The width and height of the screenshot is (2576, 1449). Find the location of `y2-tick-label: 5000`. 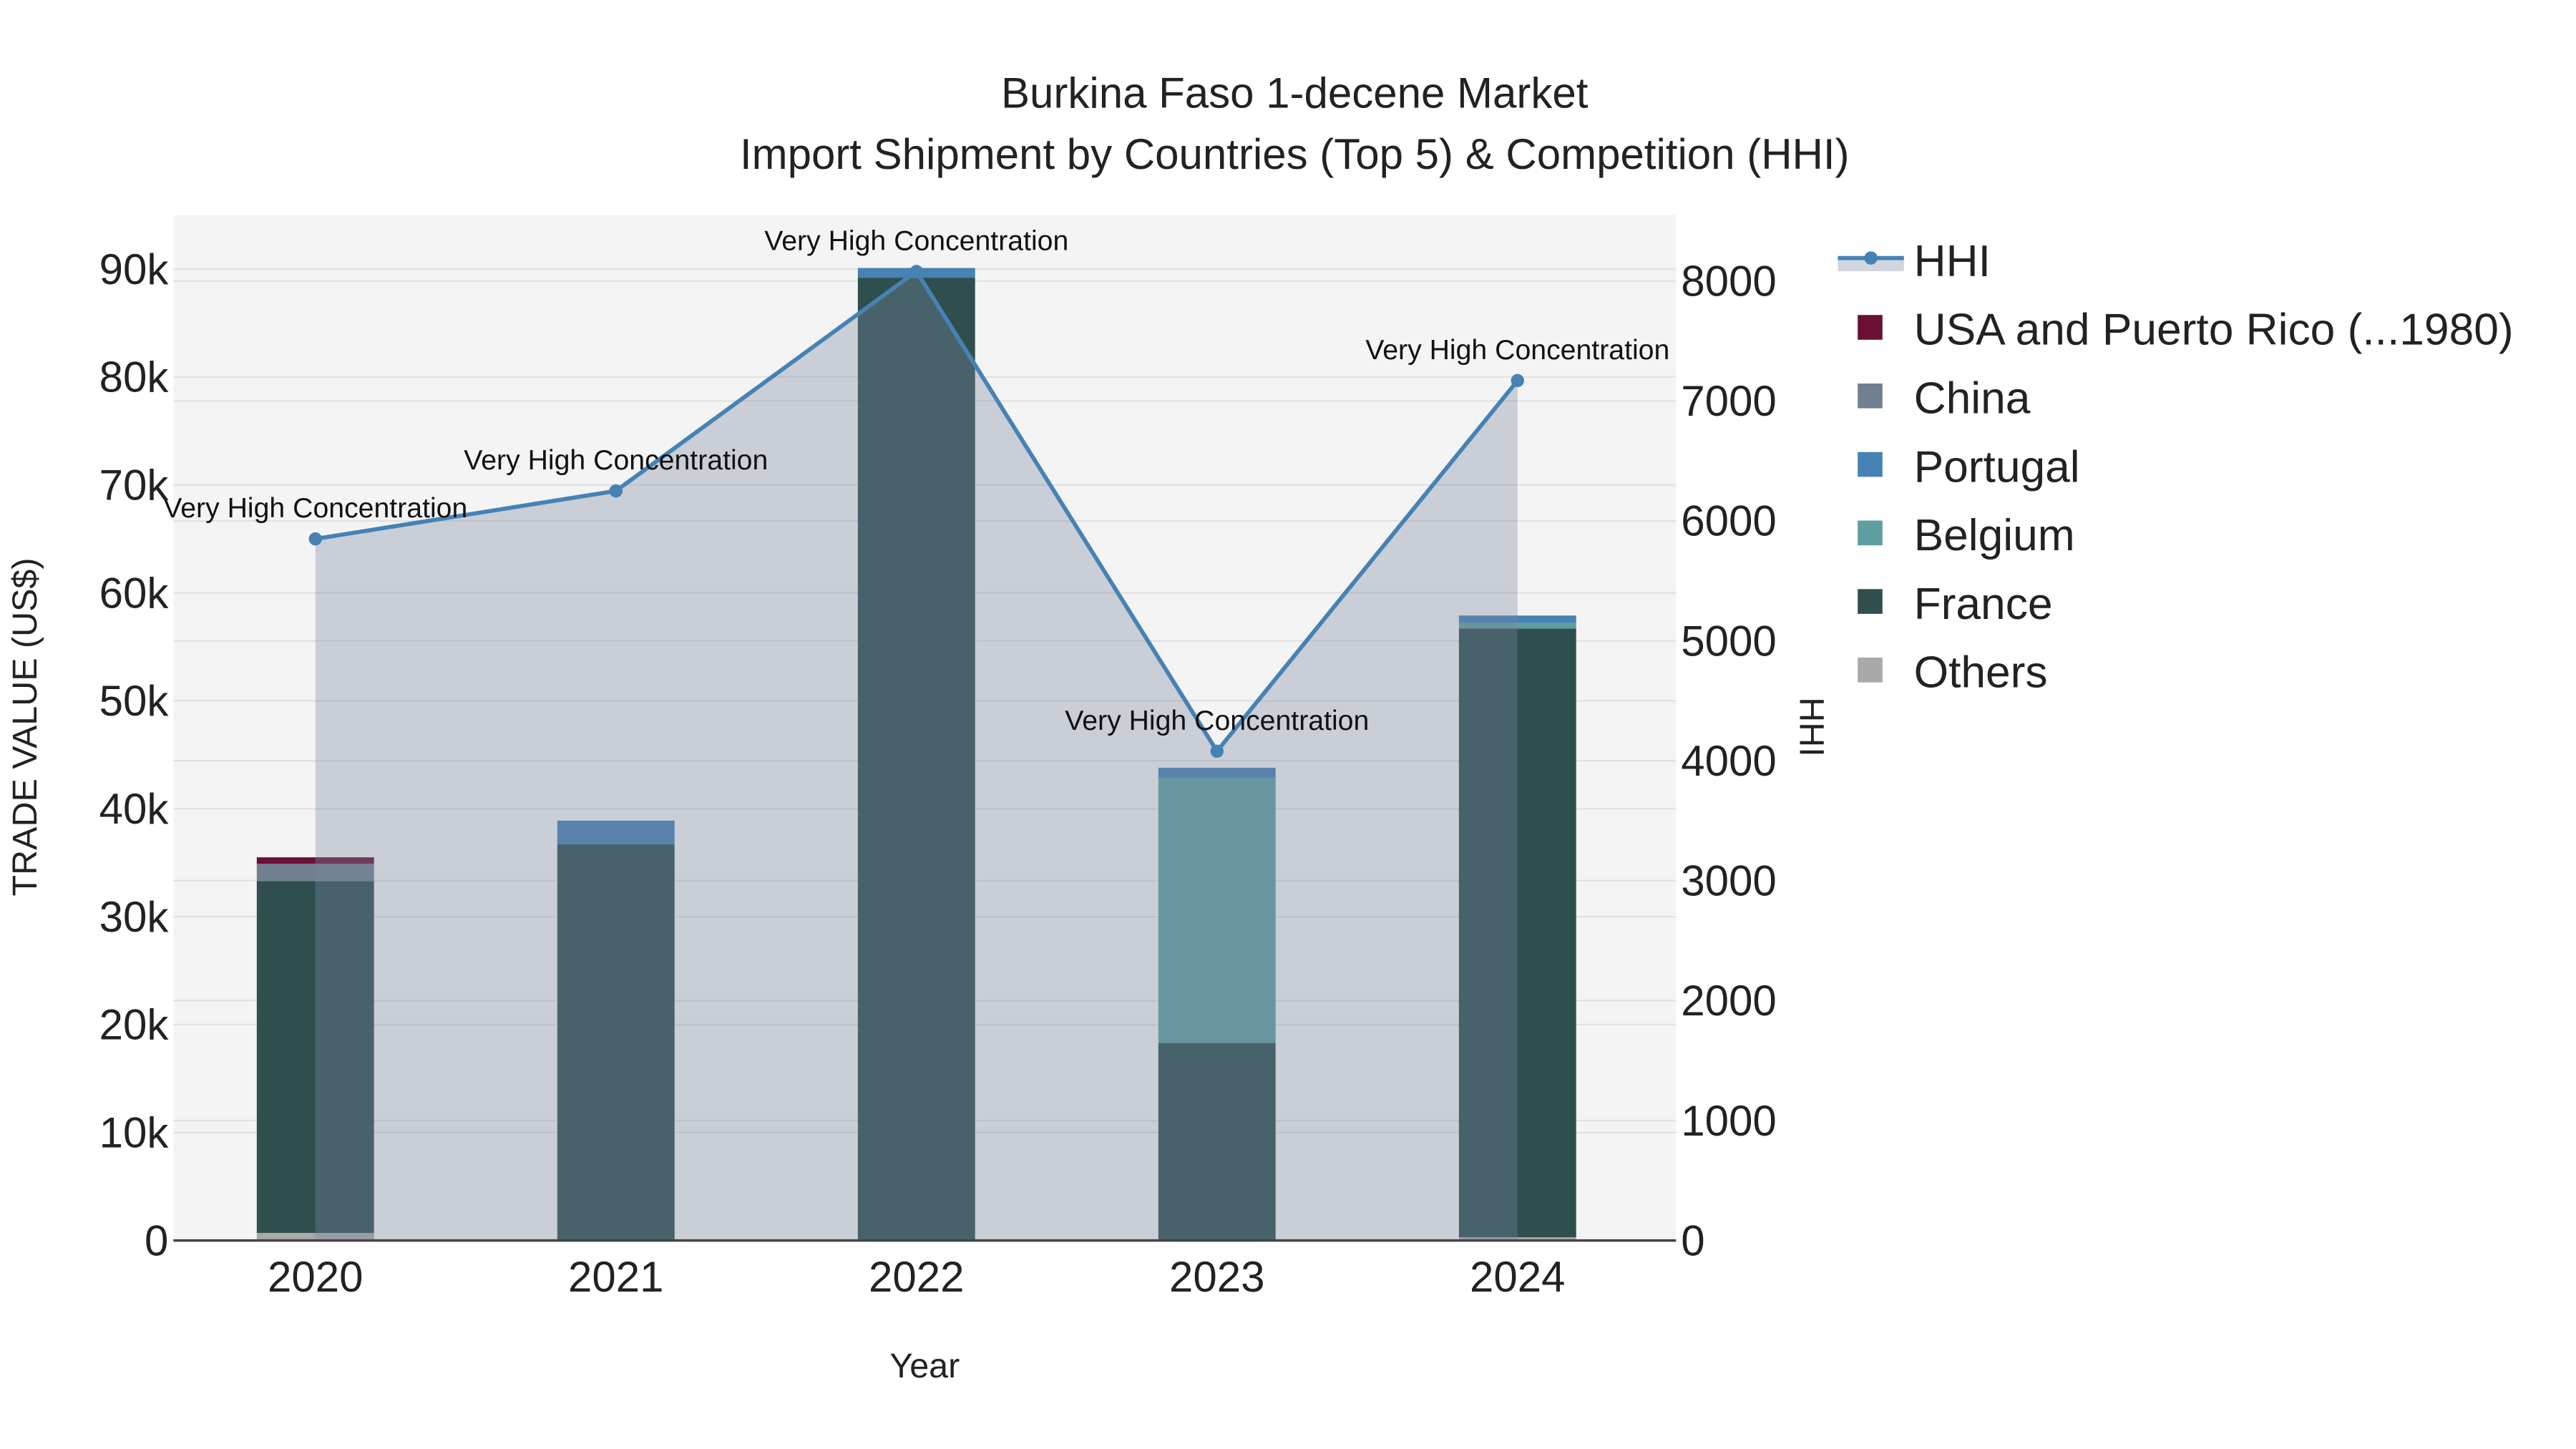

y2-tick-label: 5000 is located at coordinates (1728, 641).